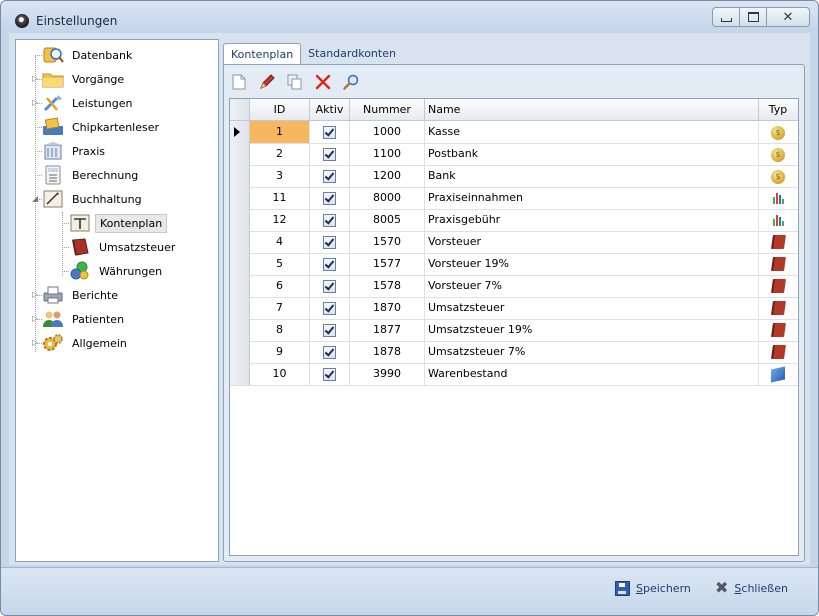 The height and width of the screenshot is (616, 819). I want to click on tree-item-patienten: Patienten, so click(85, 319).